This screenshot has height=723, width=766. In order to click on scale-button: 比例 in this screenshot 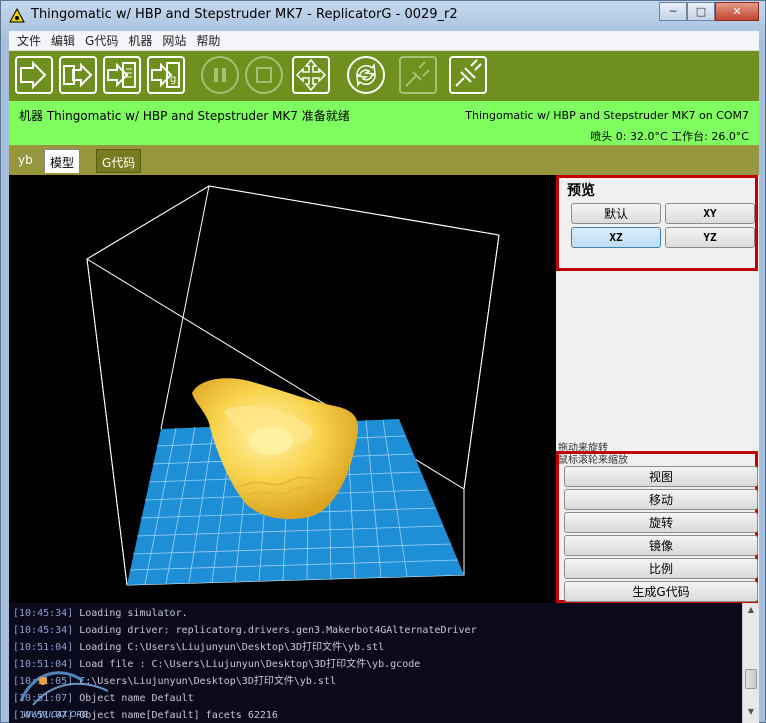, I will do `click(661, 568)`.